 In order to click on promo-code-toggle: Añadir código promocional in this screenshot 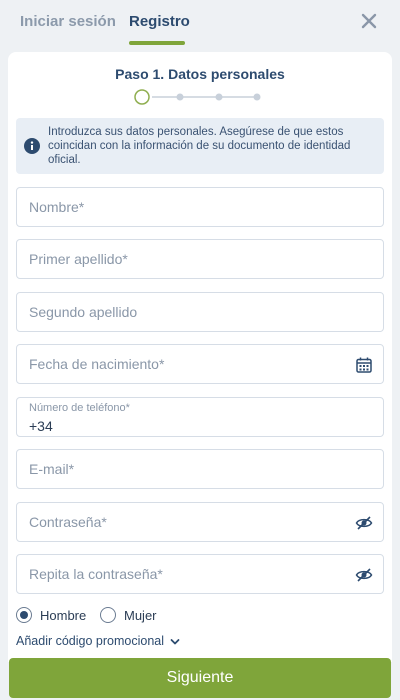, I will do `click(98, 641)`.